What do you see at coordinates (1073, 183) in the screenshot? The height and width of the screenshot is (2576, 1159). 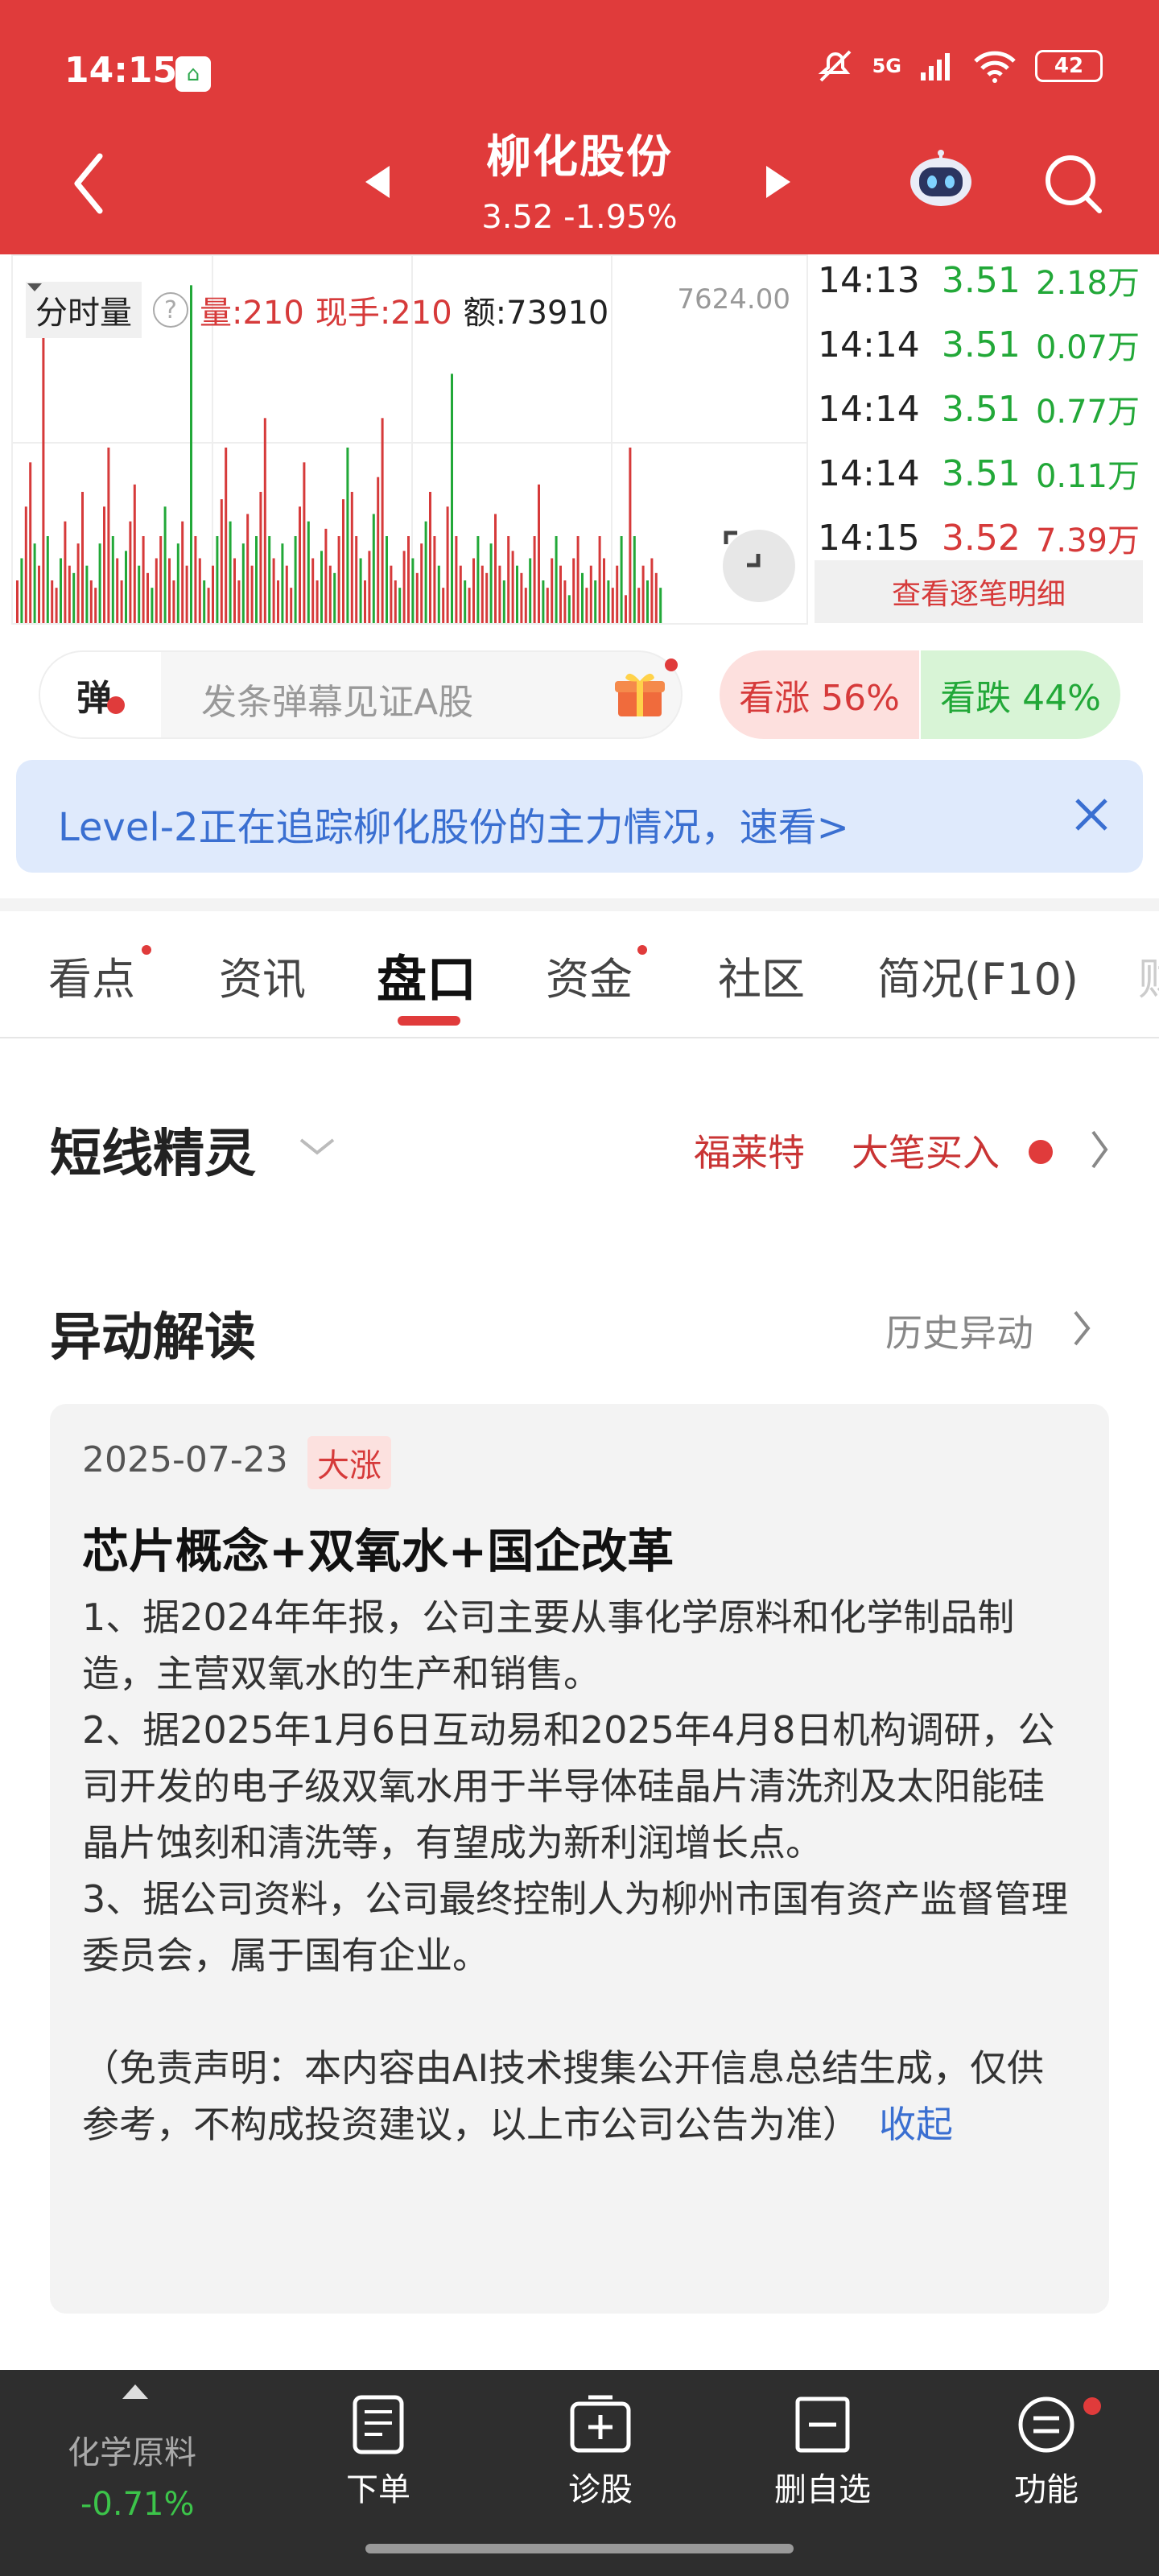 I see `search-icon` at bounding box center [1073, 183].